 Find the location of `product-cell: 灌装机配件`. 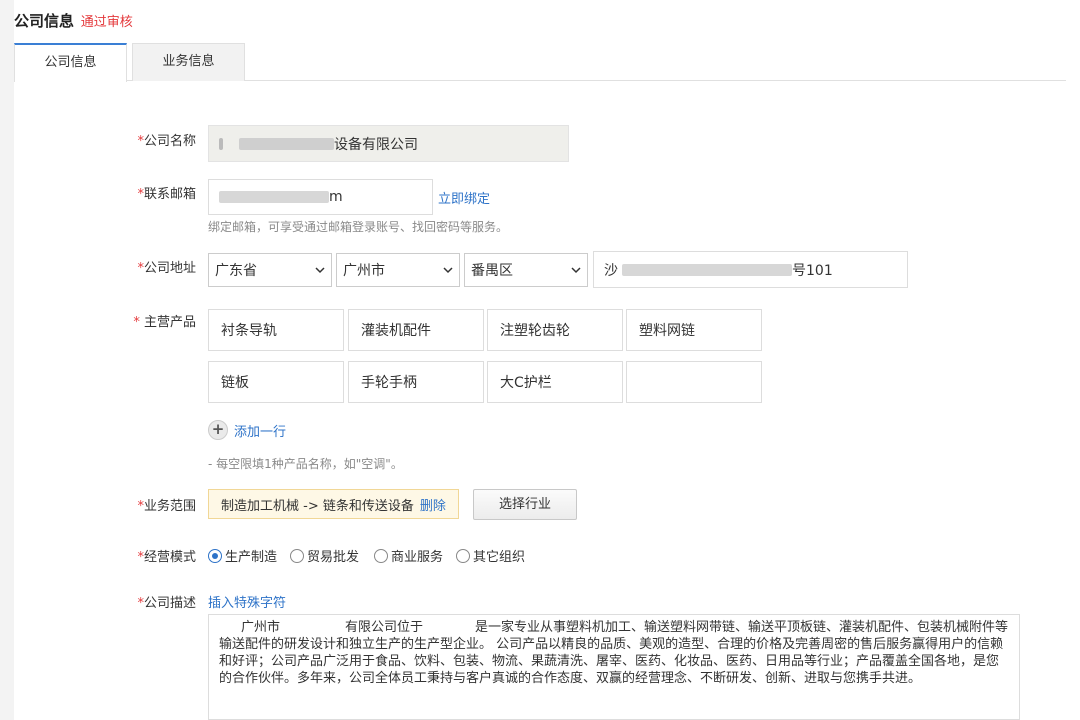

product-cell: 灌装机配件 is located at coordinates (416, 330).